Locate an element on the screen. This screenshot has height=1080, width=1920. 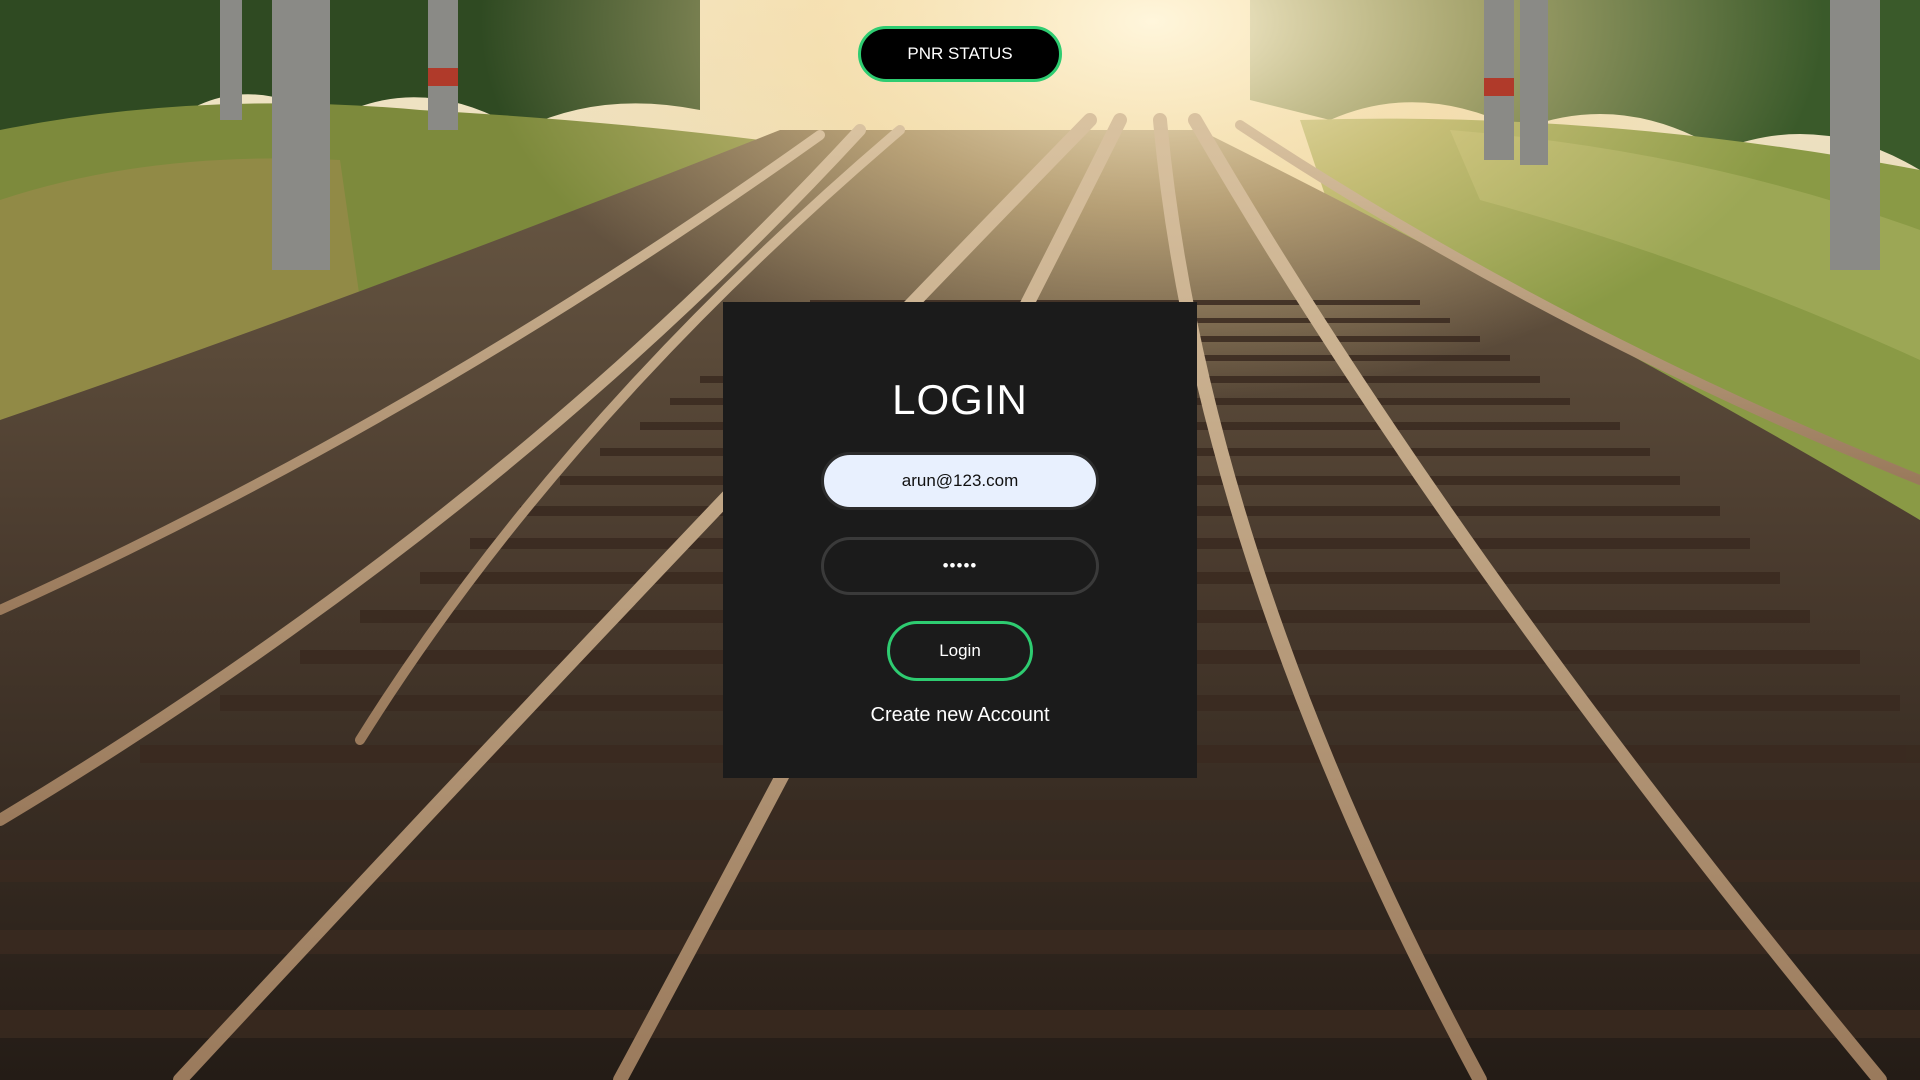
create-account-link: Create new Account is located at coordinates (960, 715).